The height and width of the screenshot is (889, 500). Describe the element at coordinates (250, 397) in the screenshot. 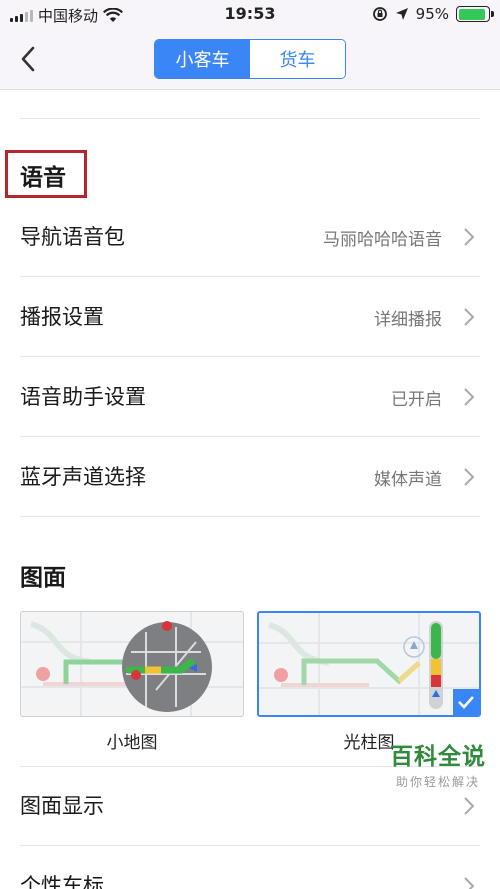

I see `setting-row-voice-assistant: 语音助手设置 已开启` at that location.